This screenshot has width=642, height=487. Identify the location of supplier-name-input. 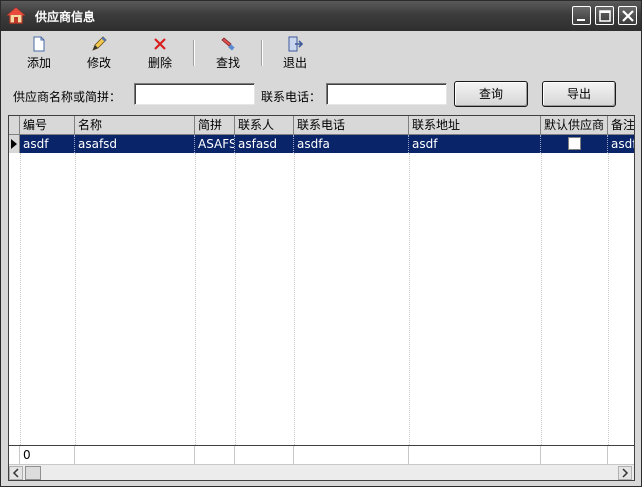
(194, 94).